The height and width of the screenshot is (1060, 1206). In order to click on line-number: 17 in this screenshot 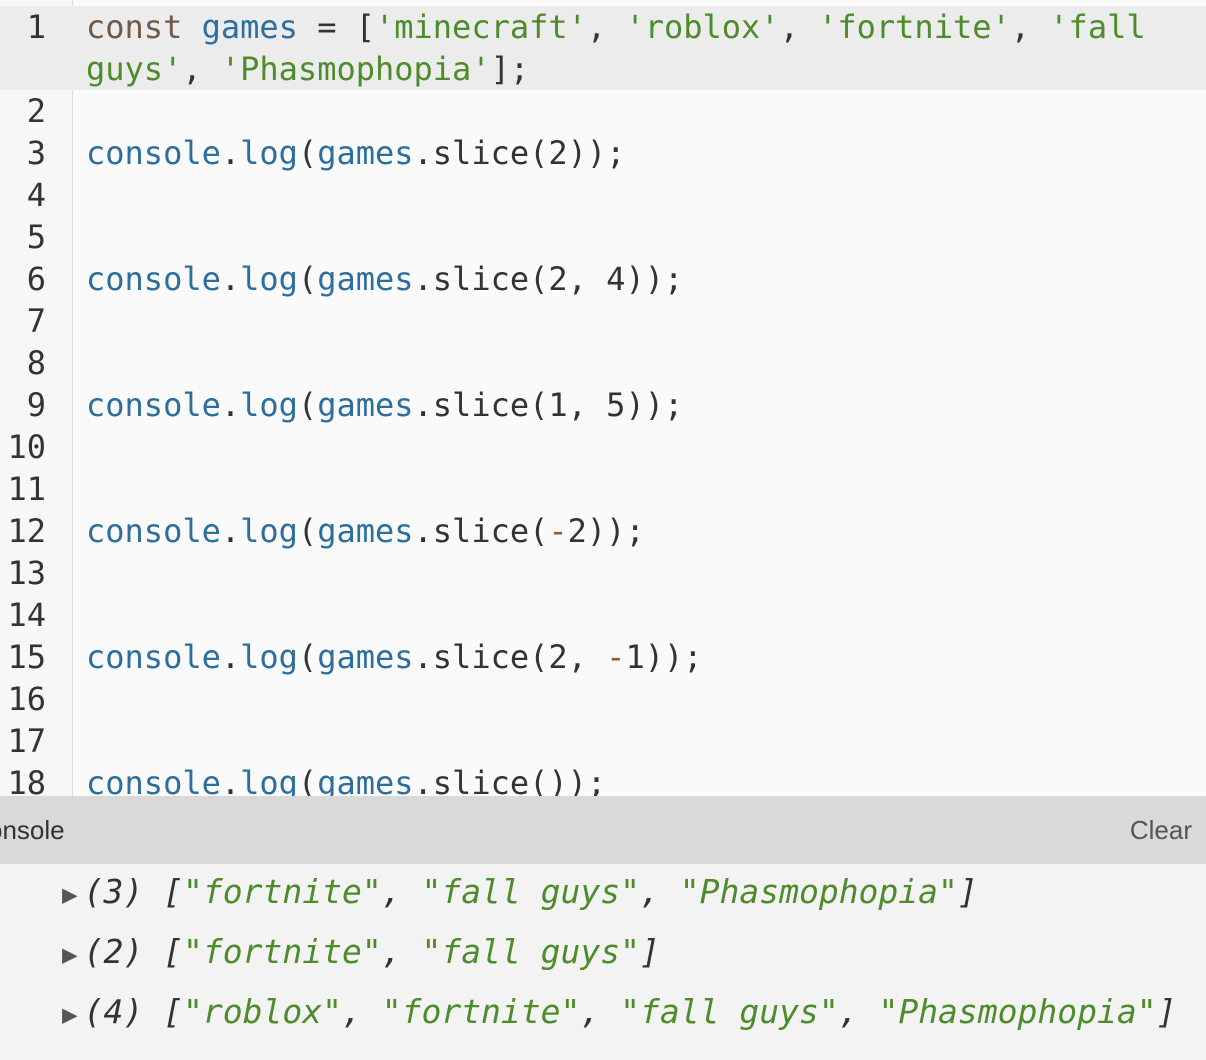, I will do `click(26, 741)`.